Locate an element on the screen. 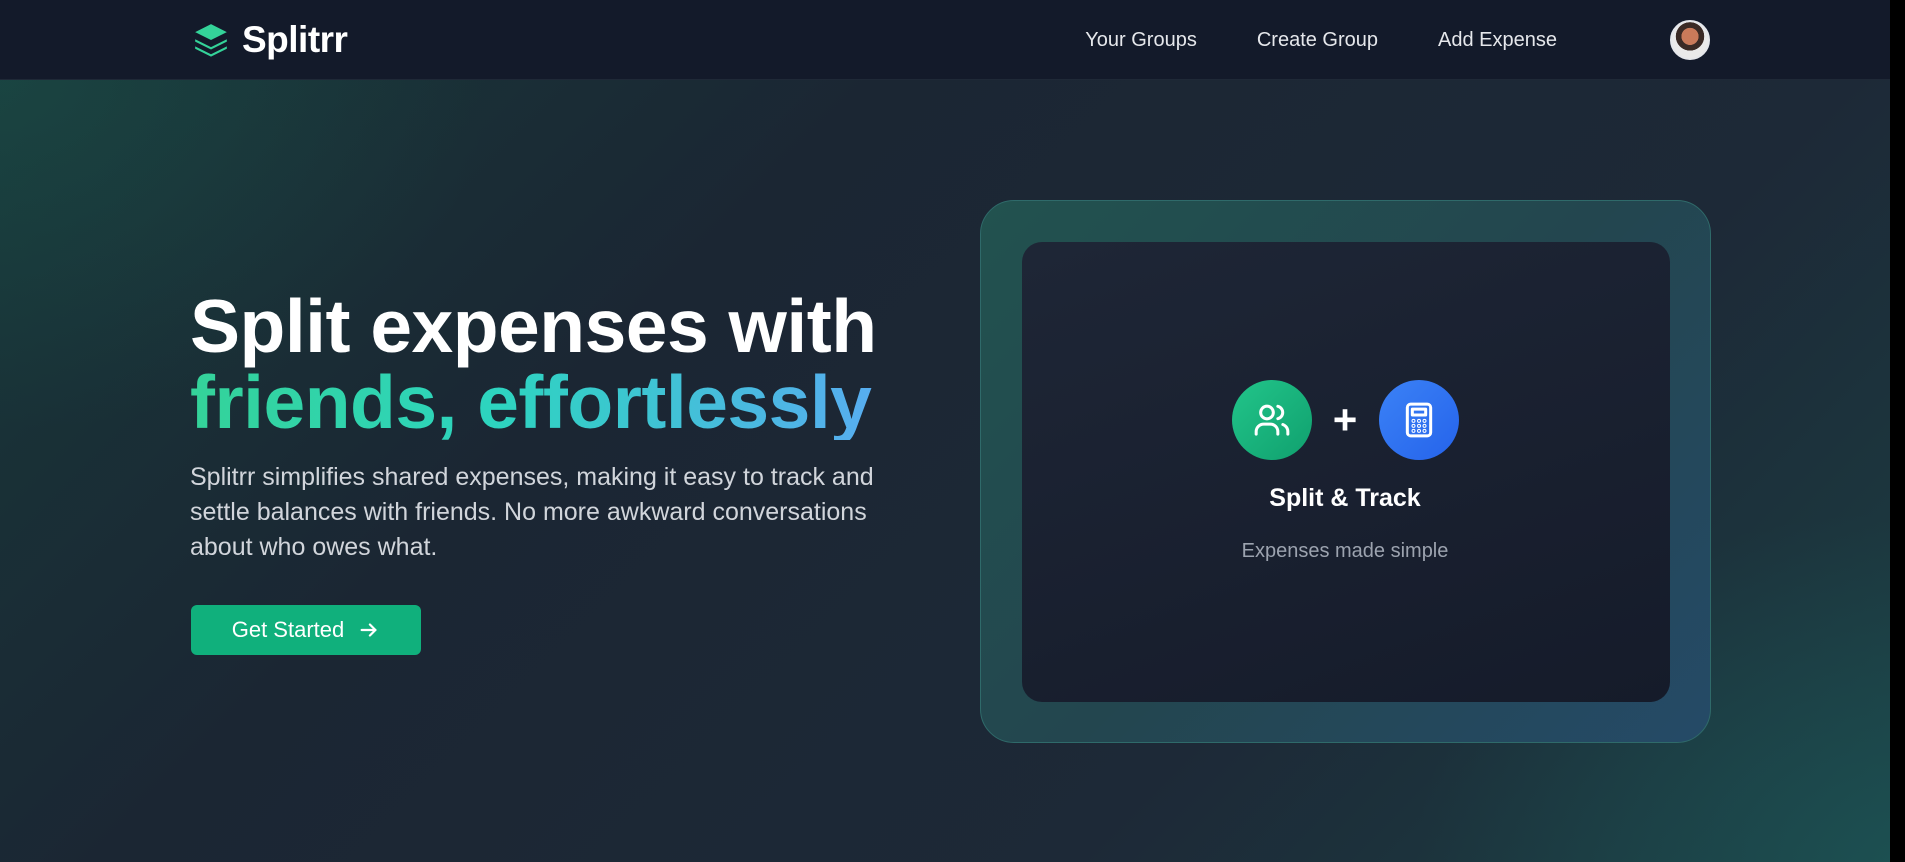  card-subtitle: Expenses made simple is located at coordinates (1345, 551).